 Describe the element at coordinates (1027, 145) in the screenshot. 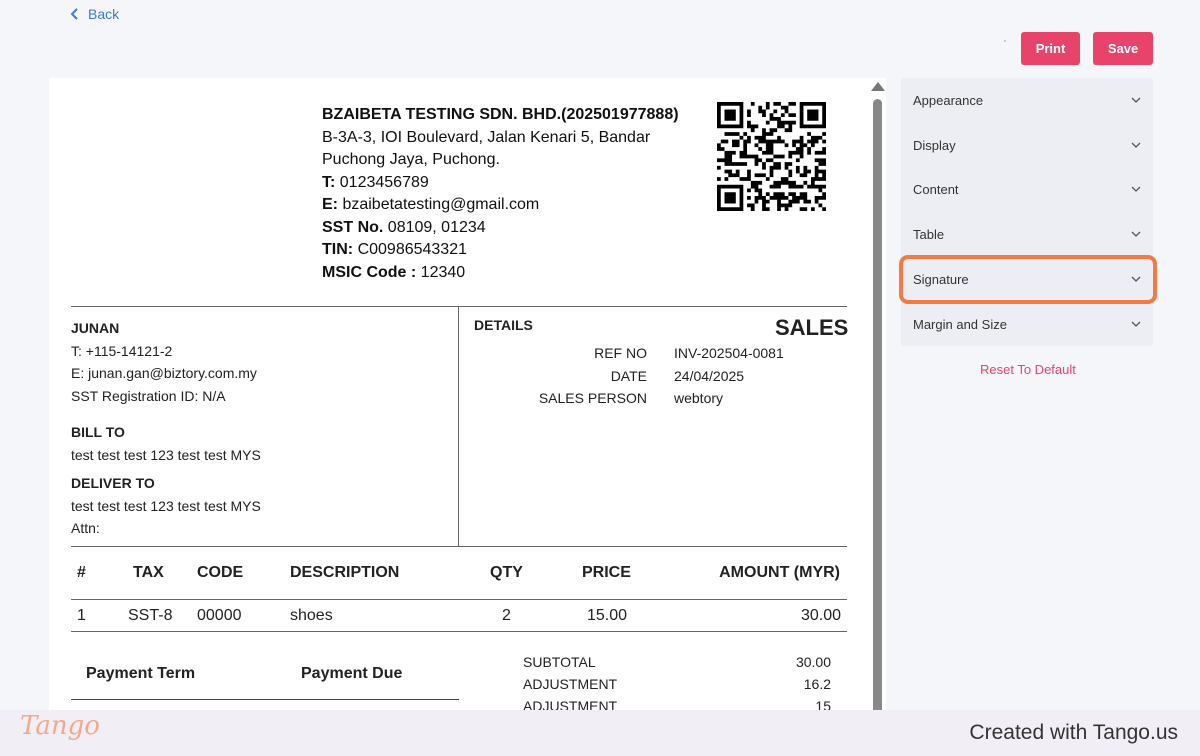

I see `section-display: Display` at that location.